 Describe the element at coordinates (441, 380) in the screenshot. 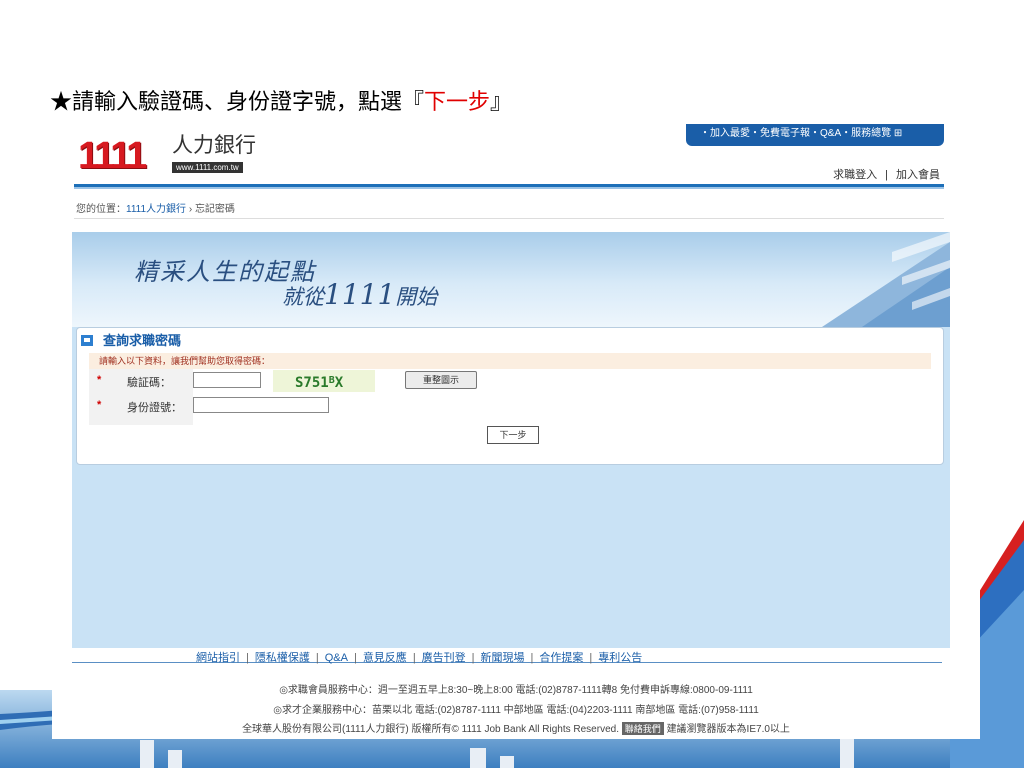

I see `refresh-captcha-button: 重整圖示` at that location.